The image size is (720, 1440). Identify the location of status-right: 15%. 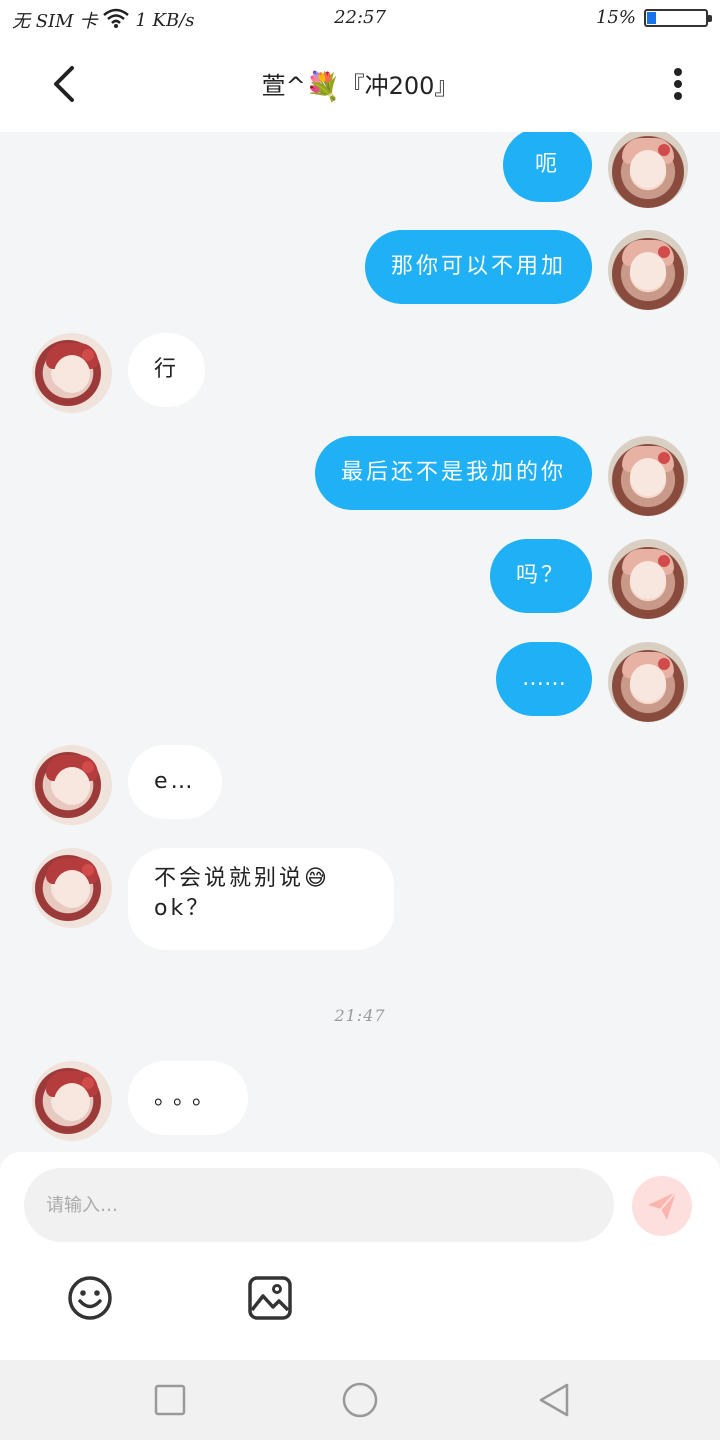
(653, 17).